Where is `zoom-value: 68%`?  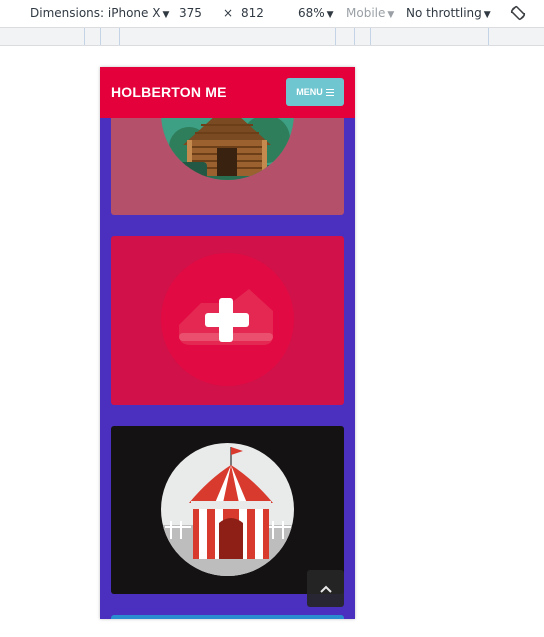
zoom-value: 68% is located at coordinates (311, 13).